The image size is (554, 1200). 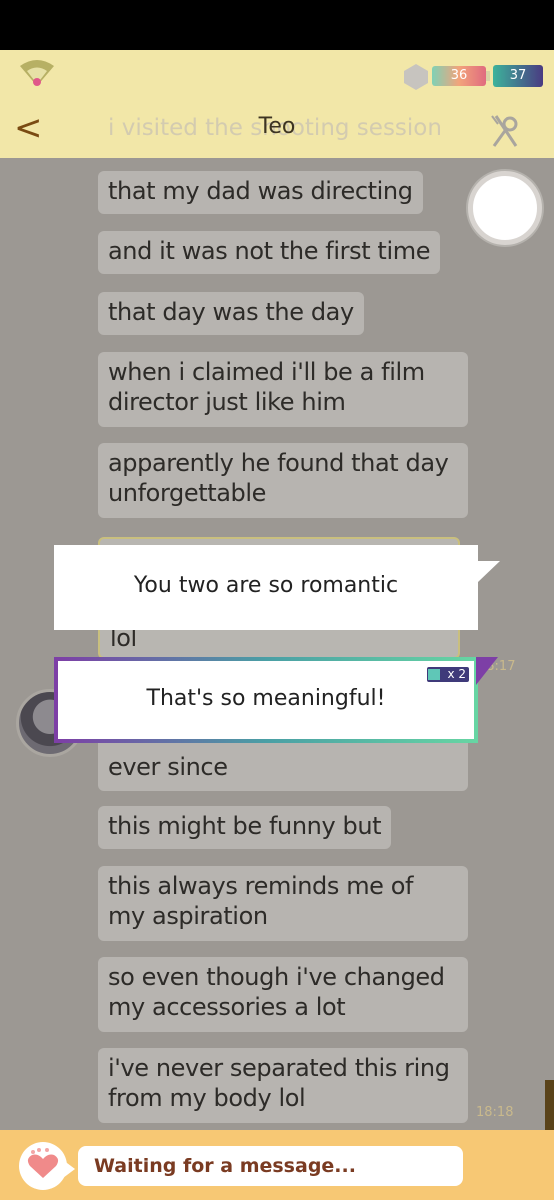 I want to click on message-text: my aspiration, so click(x=188, y=916).